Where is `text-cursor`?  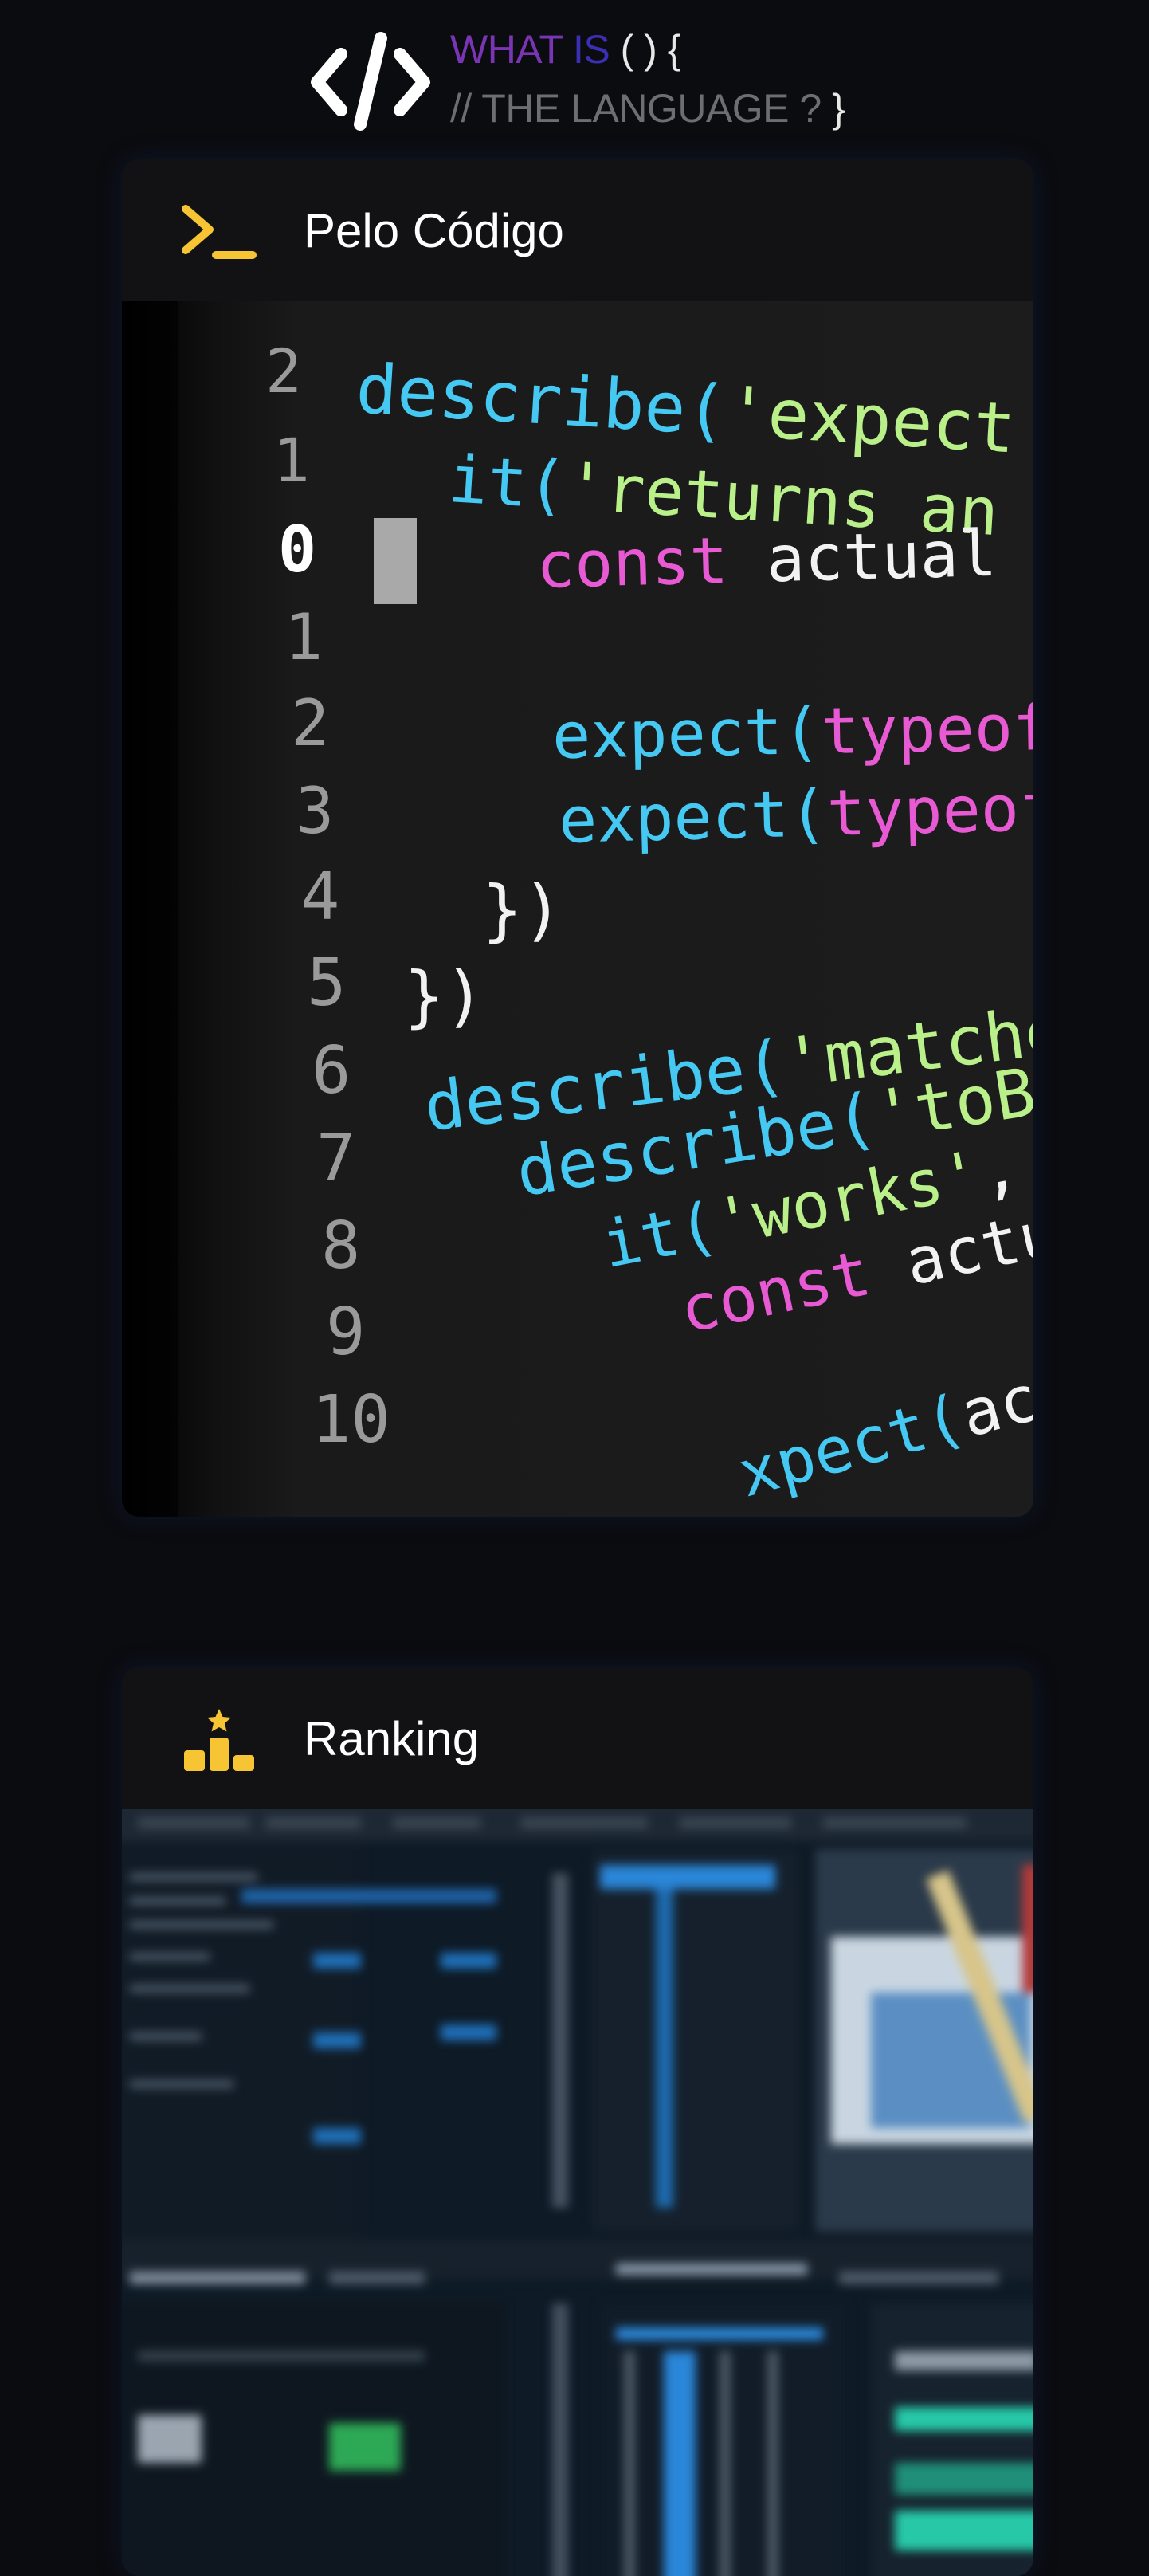
text-cursor is located at coordinates (395, 561).